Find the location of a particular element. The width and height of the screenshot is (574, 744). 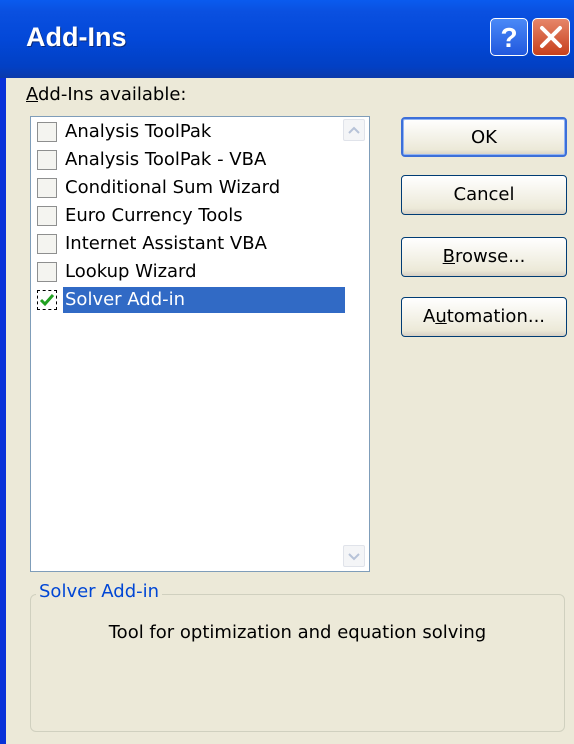

title-bar: Add-Ins ? is located at coordinates (287, 39).